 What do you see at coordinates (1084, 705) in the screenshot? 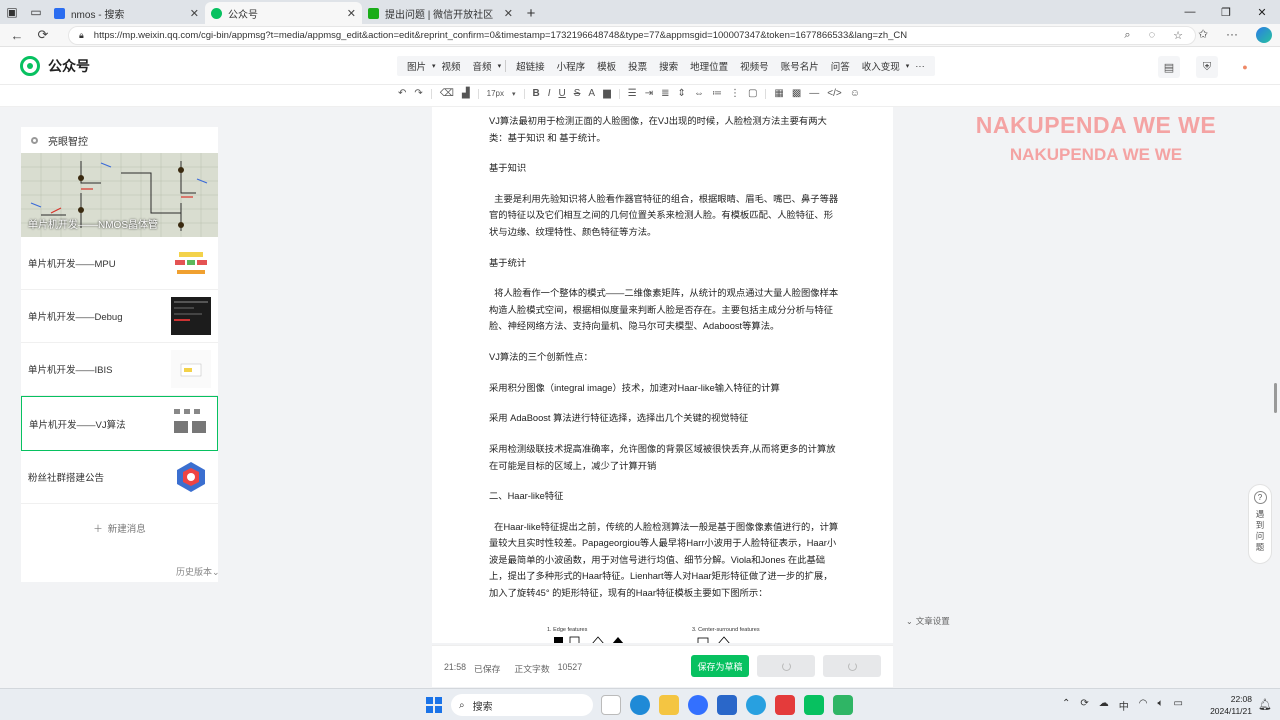
I see `sync-icon: ⟳` at bounding box center [1084, 705].